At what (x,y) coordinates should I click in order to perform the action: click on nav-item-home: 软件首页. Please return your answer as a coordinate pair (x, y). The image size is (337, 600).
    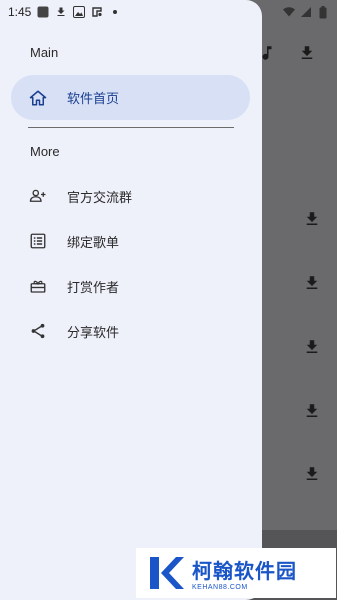
    Looking at the image, I should click on (130, 97).